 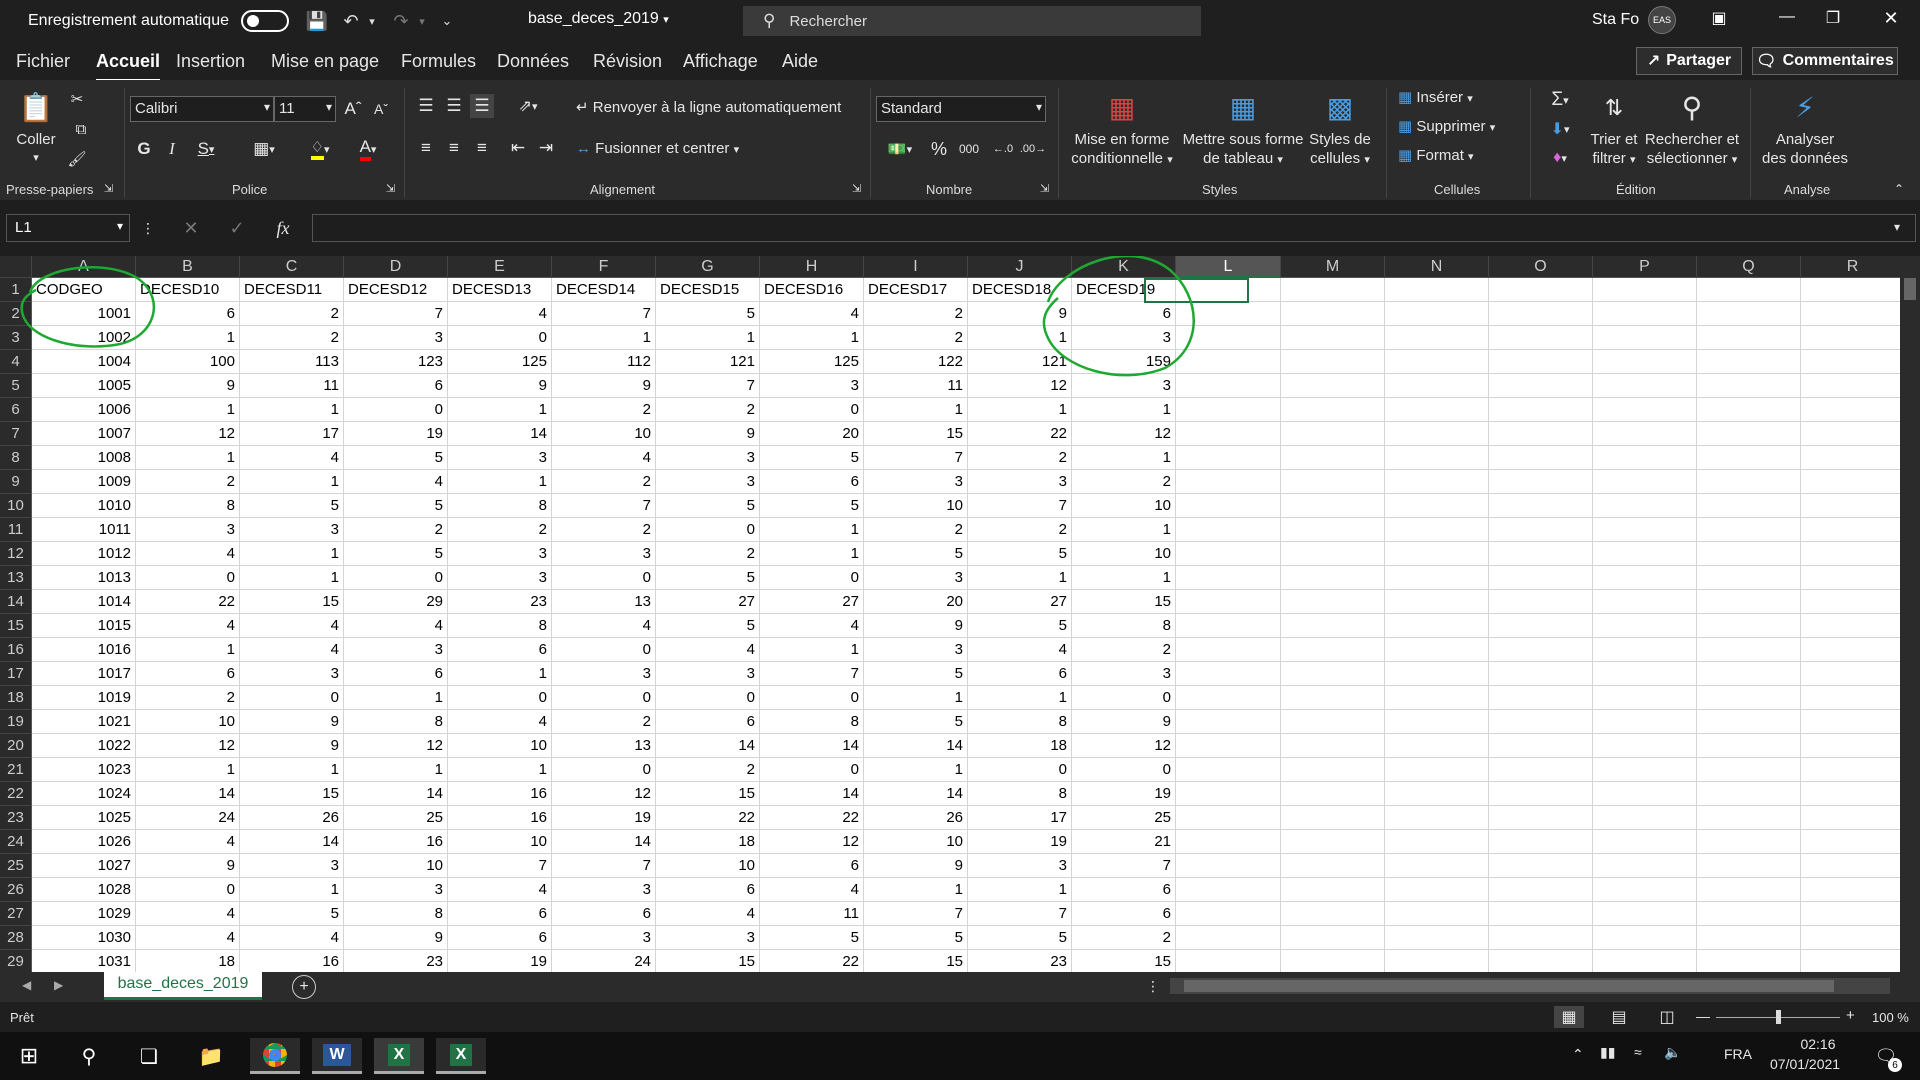 I want to click on data-cell: 9, so click(x=500, y=386).